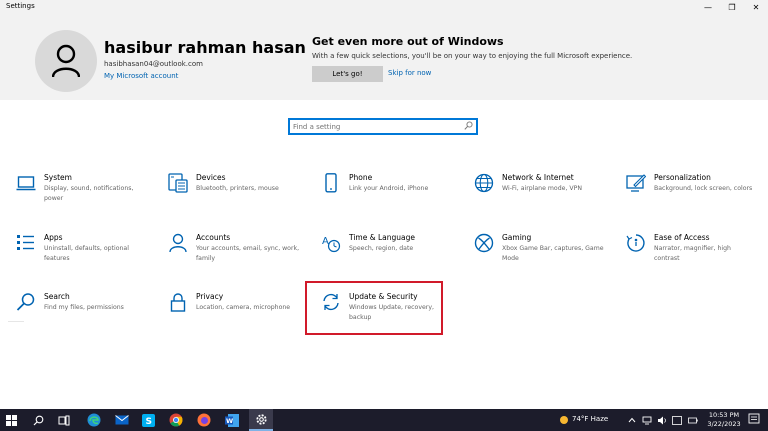 This screenshot has height=431, width=768. What do you see at coordinates (331, 183) in the screenshot?
I see `phone-icon` at bounding box center [331, 183].